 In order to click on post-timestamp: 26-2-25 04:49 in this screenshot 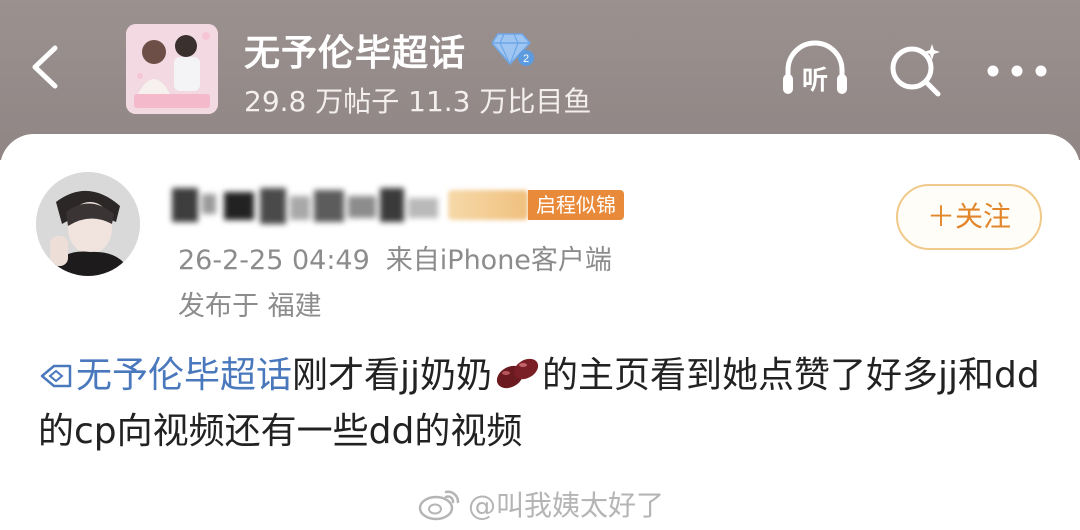, I will do `click(274, 260)`.